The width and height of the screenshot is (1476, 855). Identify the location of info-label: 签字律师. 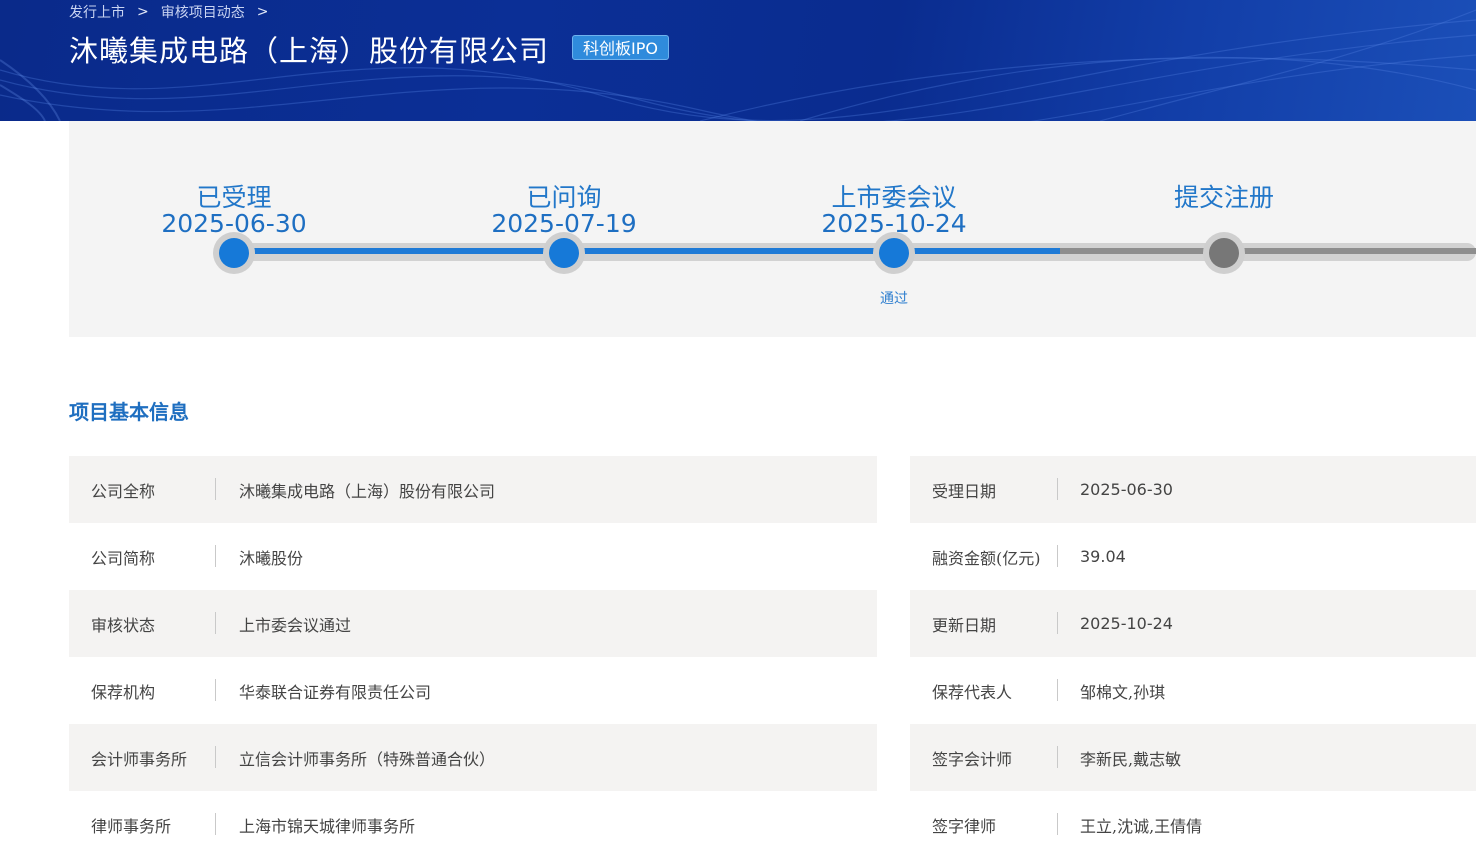
(964, 826).